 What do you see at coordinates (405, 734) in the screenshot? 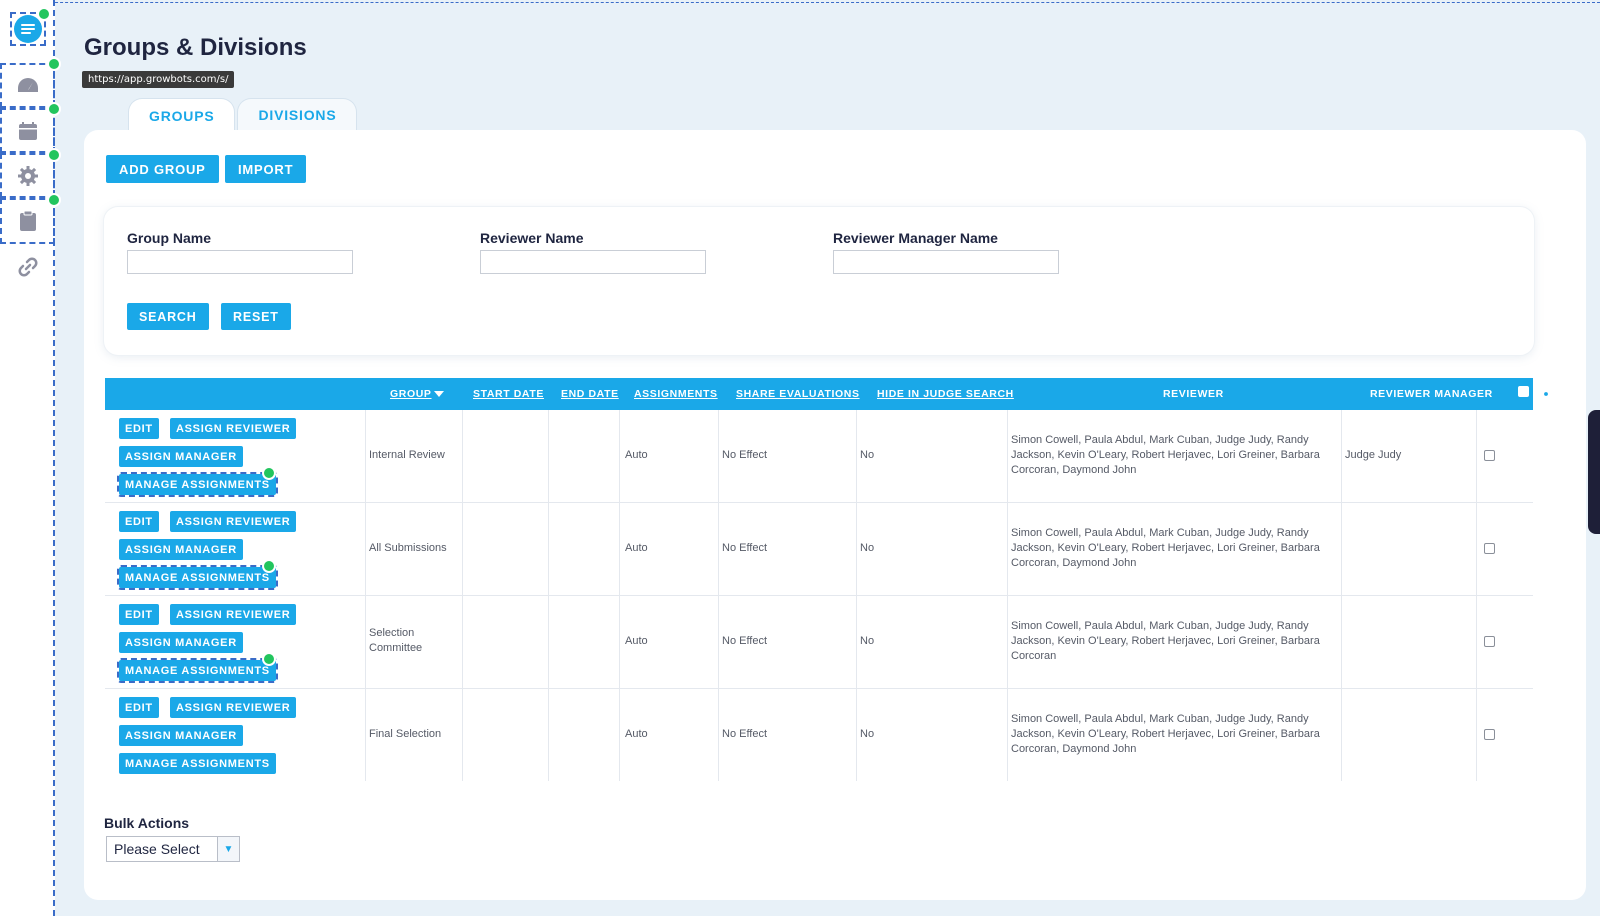
I see `cell-group: Final Selection` at bounding box center [405, 734].